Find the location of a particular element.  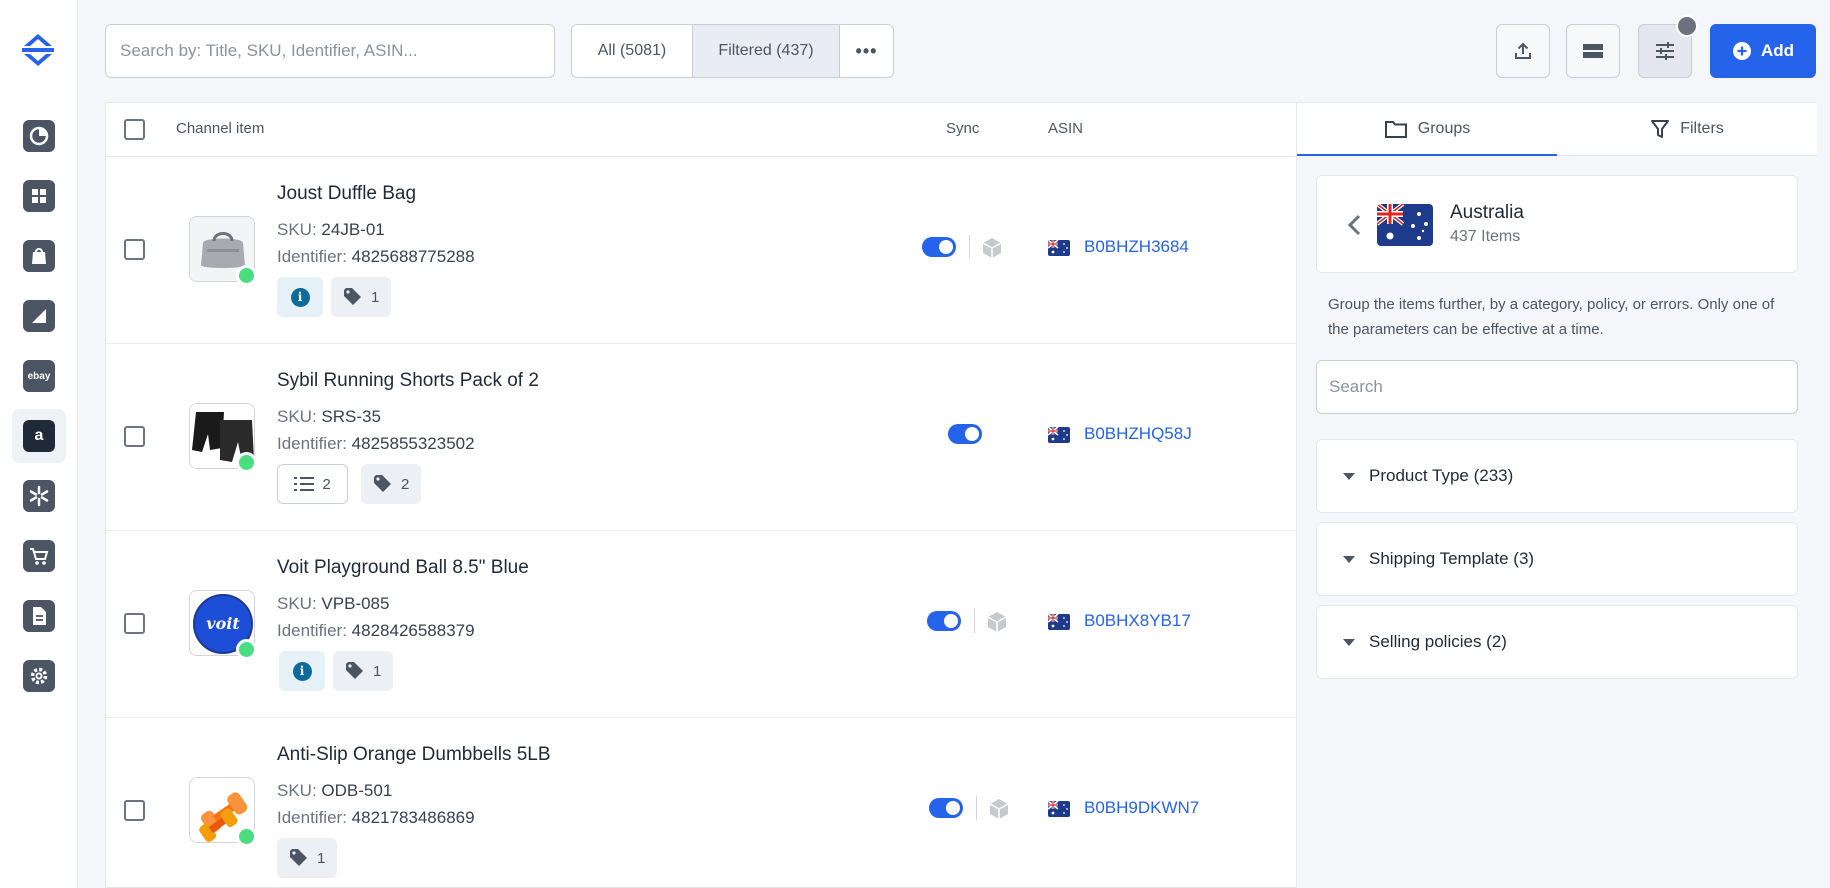

sidebar-item-dashboard is located at coordinates (39, 136).